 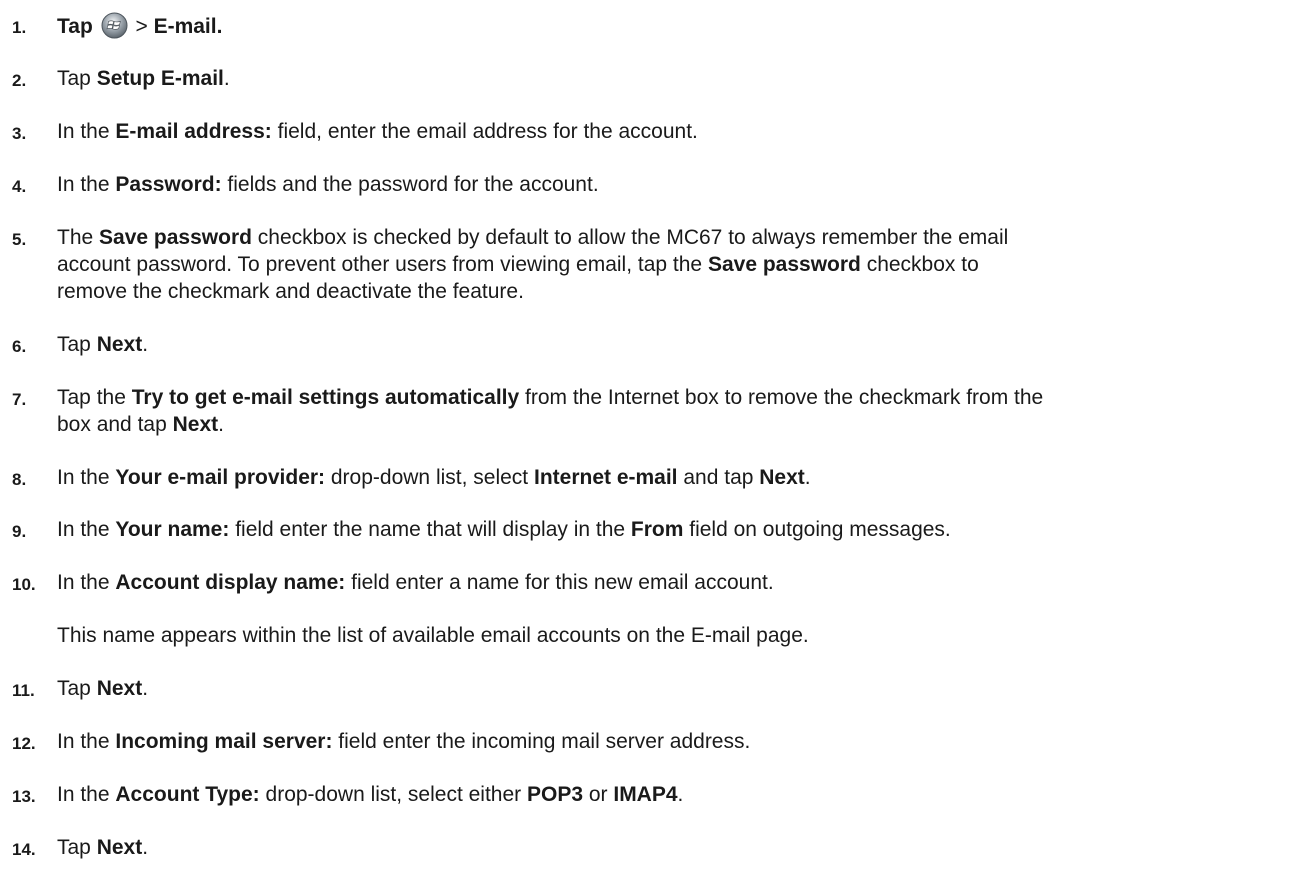 What do you see at coordinates (24, 743) in the screenshot?
I see `step-number: 12.` at bounding box center [24, 743].